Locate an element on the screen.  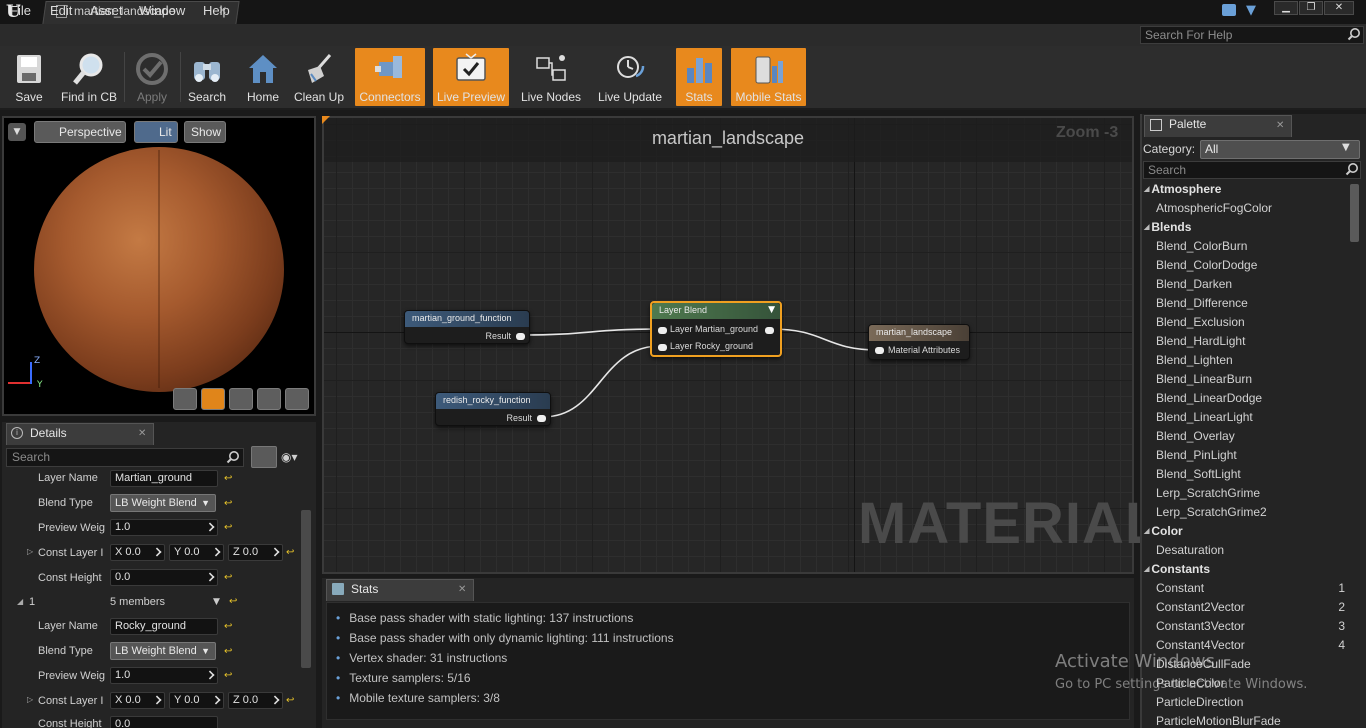
preview-cylinder-button is located at coordinates (185, 399).